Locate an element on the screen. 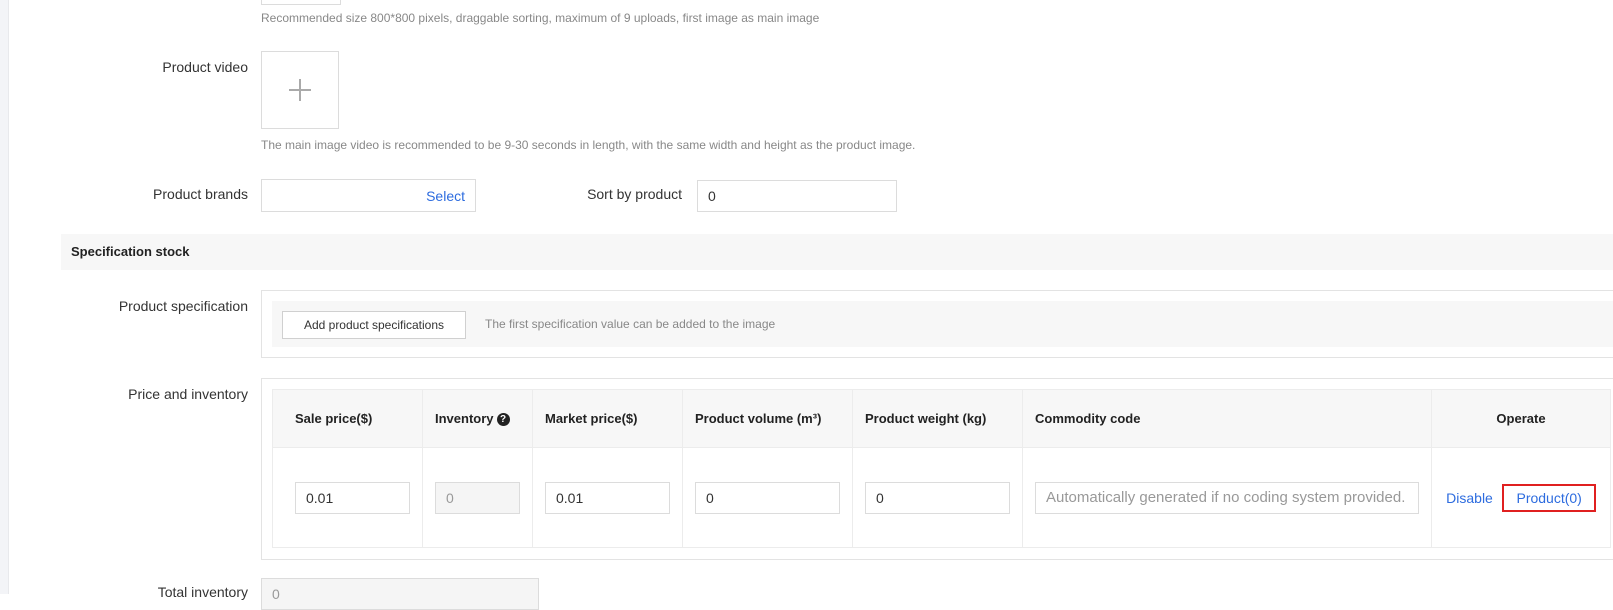 The width and height of the screenshot is (1613, 610). product-brands-field: Select is located at coordinates (368, 195).